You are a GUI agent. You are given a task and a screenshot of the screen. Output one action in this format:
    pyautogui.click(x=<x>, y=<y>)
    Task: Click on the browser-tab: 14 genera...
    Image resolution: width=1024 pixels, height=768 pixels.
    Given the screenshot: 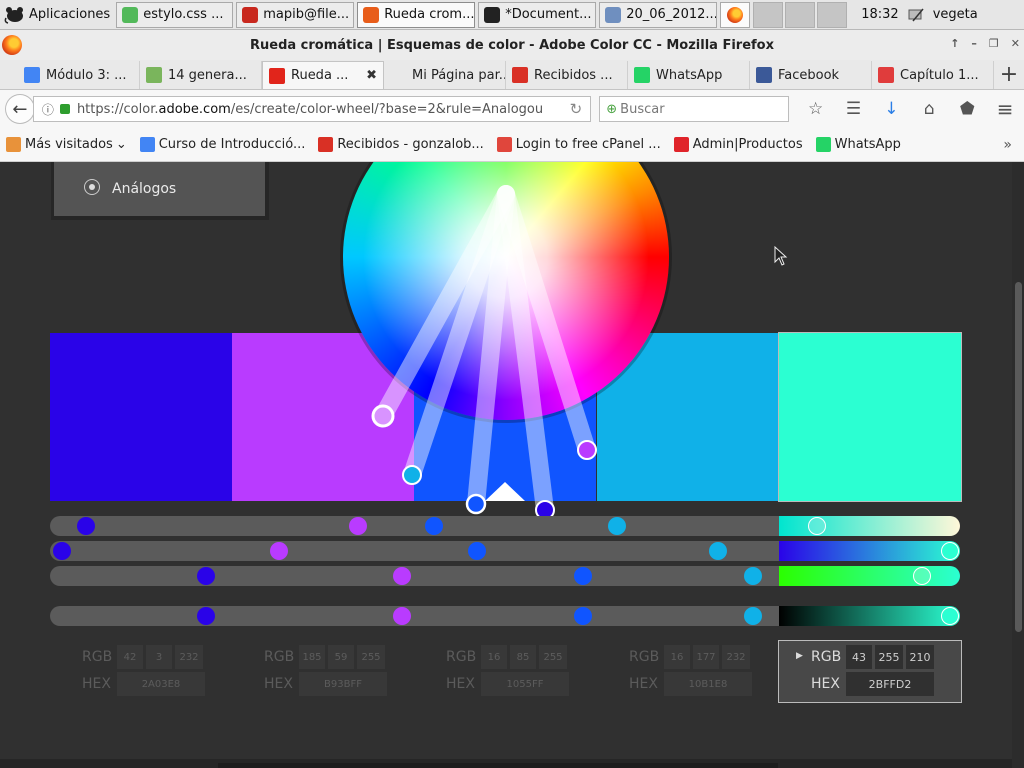 What is the action you would take?
    pyautogui.click(x=201, y=75)
    